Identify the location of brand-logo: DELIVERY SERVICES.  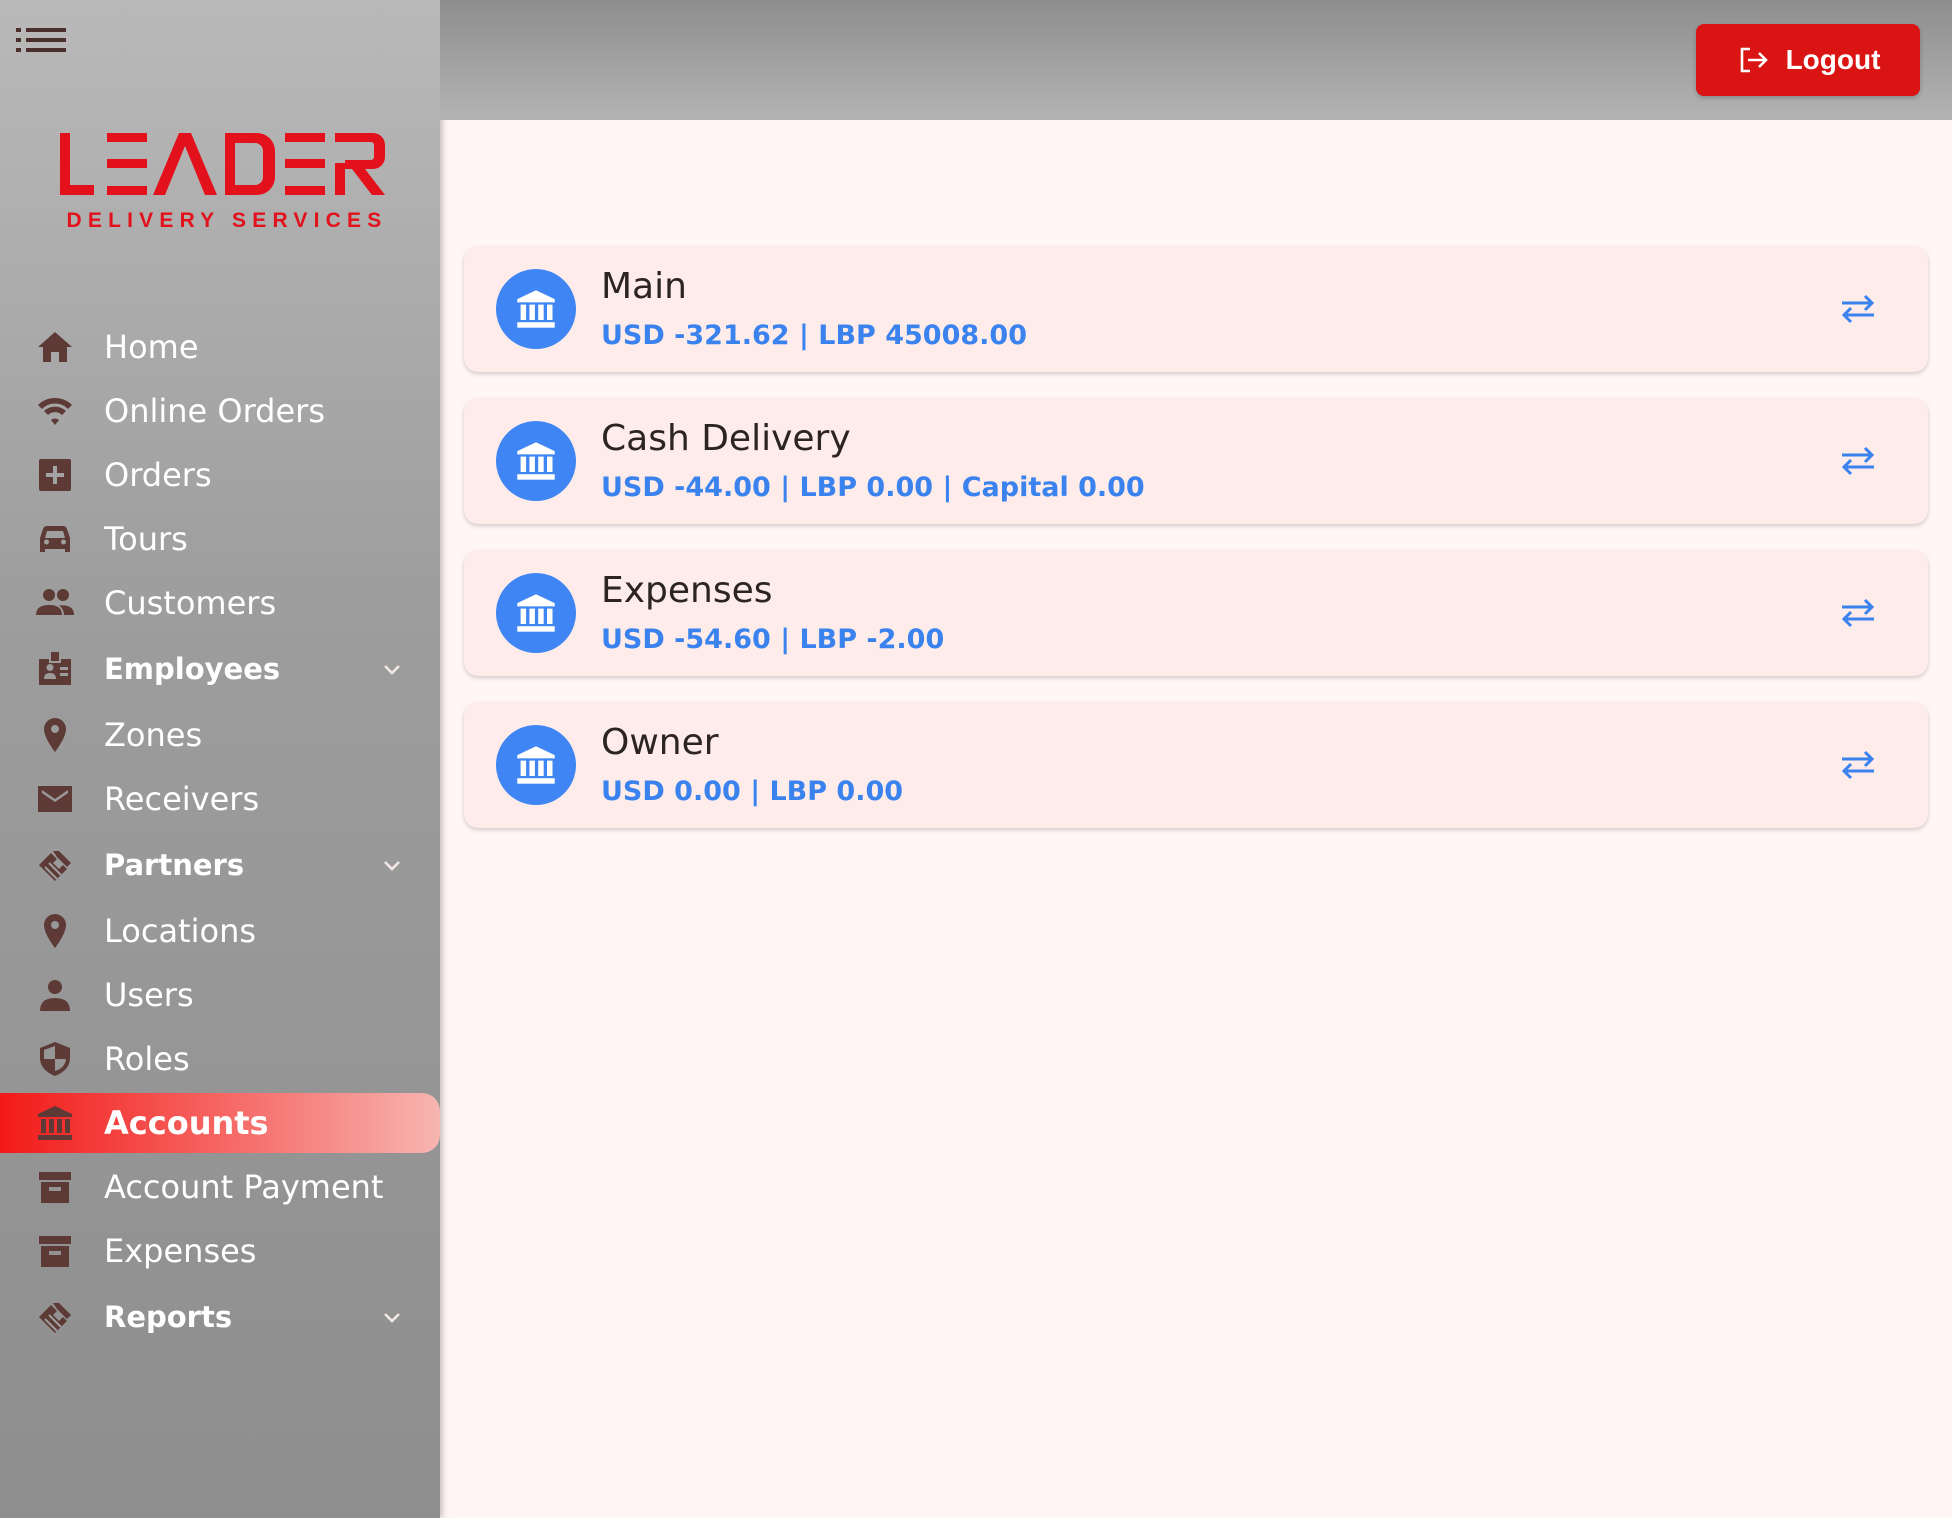
(224, 182).